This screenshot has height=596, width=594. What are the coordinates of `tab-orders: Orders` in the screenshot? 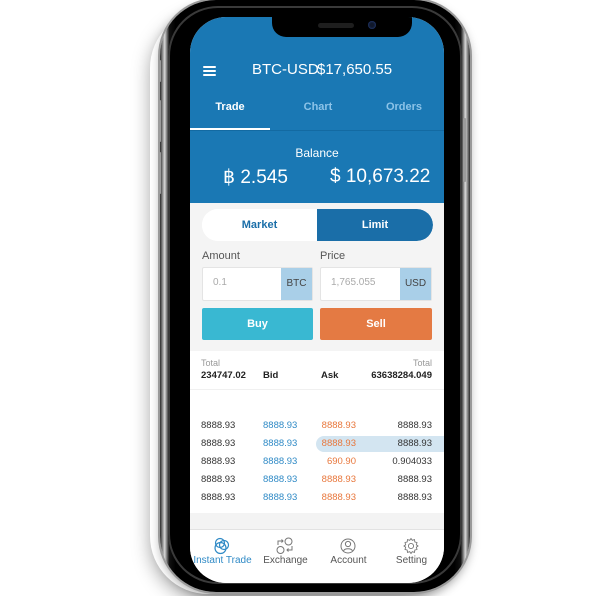 It's located at (404, 107).